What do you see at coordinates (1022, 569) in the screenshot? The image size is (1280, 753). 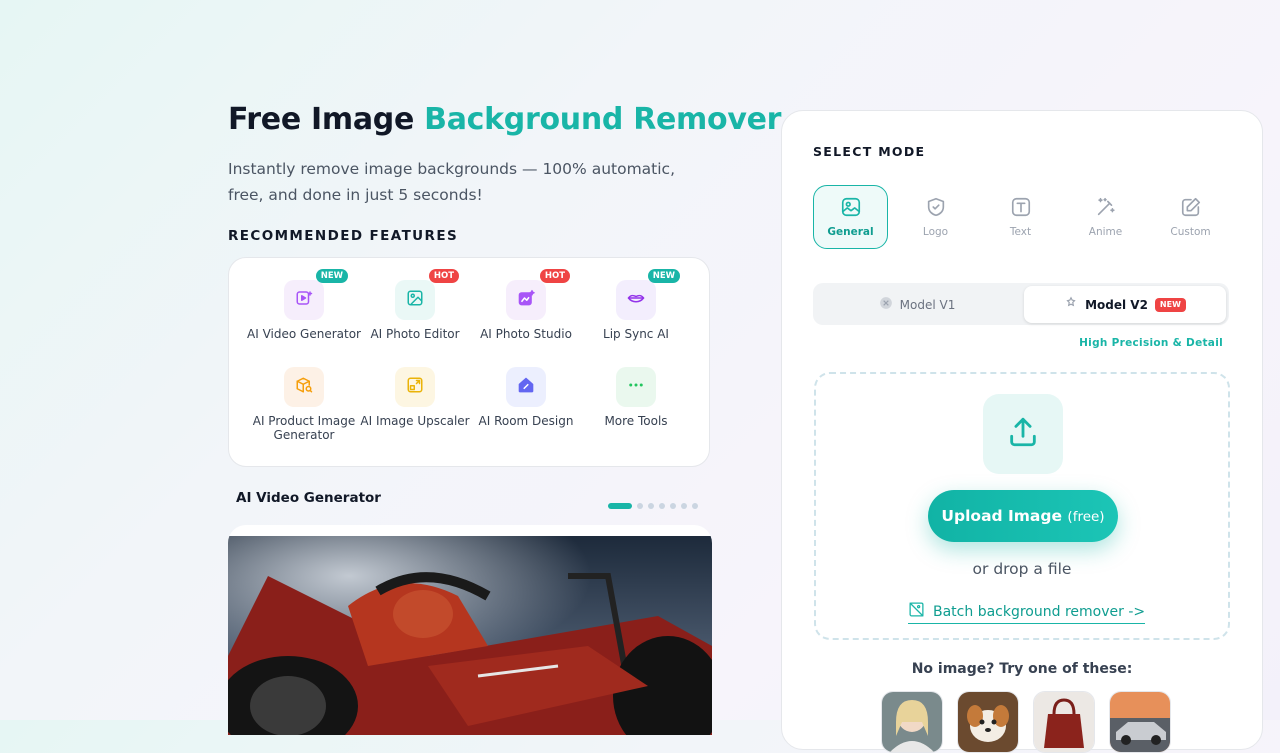 I see `drop-file-text: or drop a file` at bounding box center [1022, 569].